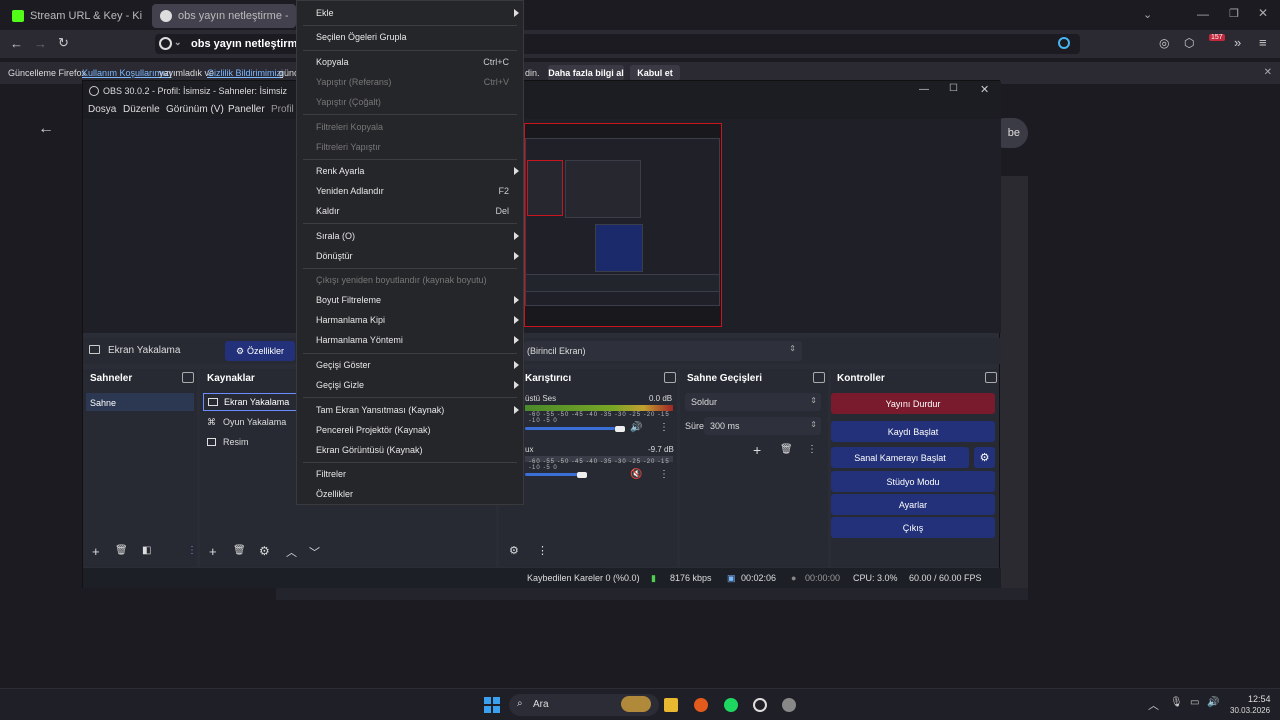 The height and width of the screenshot is (720, 1280). Describe the element at coordinates (913, 403) in the screenshot. I see `stop-stream-button: Yayını Durdur` at that location.